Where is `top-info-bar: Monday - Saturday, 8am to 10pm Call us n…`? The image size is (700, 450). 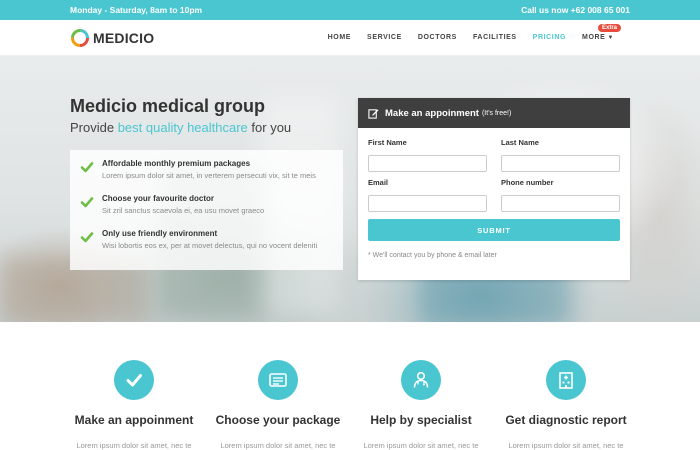
top-info-bar: Monday - Saturday, 8am to 10pm Call us n… is located at coordinates (350, 10).